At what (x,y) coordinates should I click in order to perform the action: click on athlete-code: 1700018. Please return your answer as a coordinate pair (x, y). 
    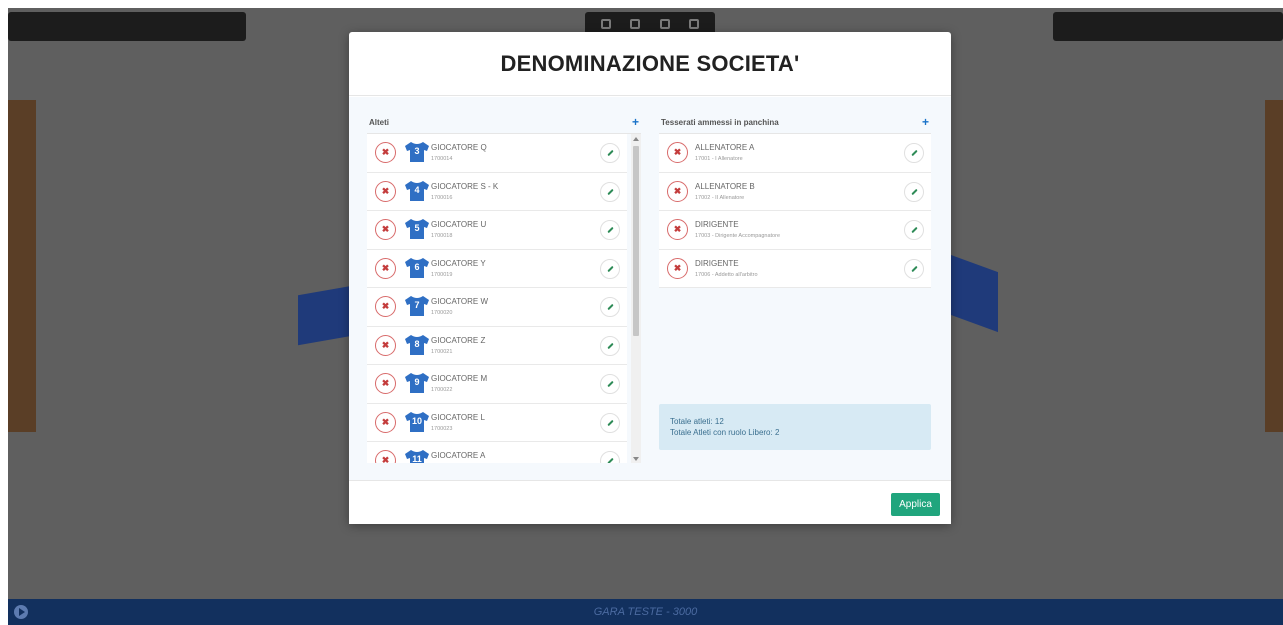
    Looking at the image, I should click on (442, 236).